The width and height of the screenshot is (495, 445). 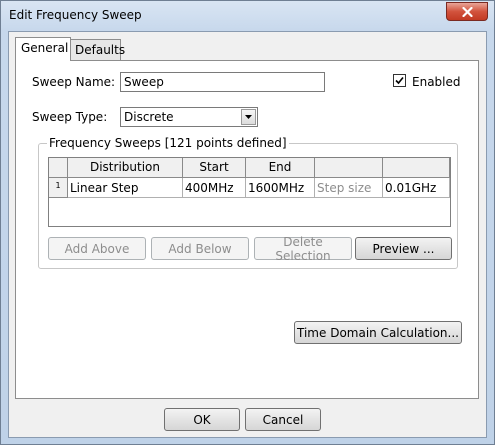 What do you see at coordinates (247, 15) in the screenshot?
I see `title-bar: Edit Frequency Sweep` at bounding box center [247, 15].